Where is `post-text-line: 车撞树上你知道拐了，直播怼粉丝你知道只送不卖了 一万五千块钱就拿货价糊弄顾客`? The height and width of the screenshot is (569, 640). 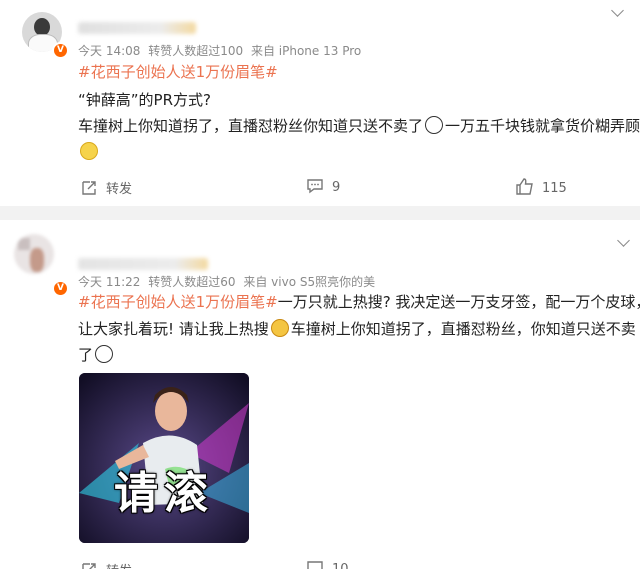
post-text-line: 车撞树上你知道拐了，直播怼粉丝你知道只送不卖了 一万五千块钱就拿货价糊弄顾客 is located at coordinates (359, 126).